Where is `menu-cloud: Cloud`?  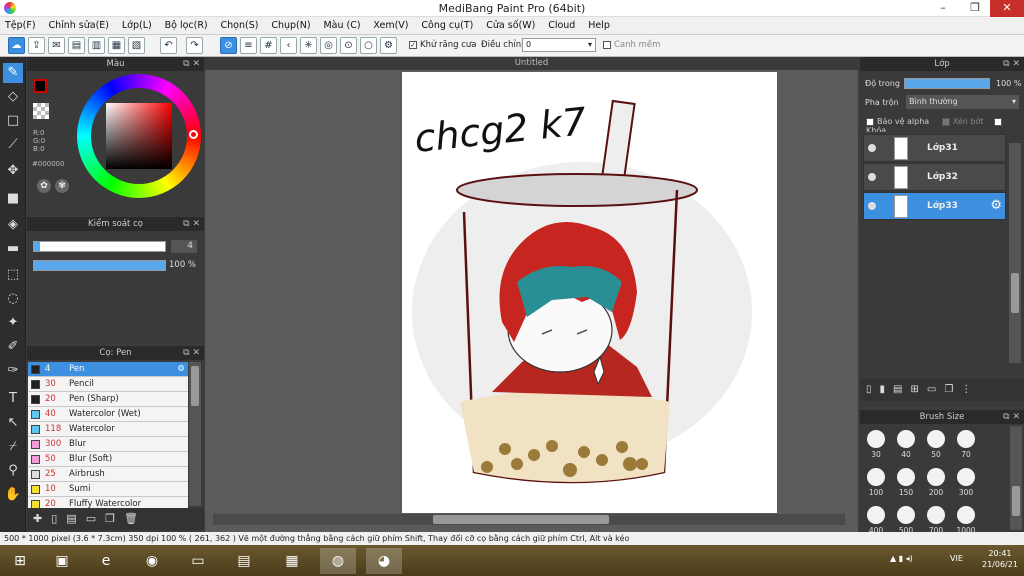
menu-cloud: Cloud is located at coordinates (561, 26).